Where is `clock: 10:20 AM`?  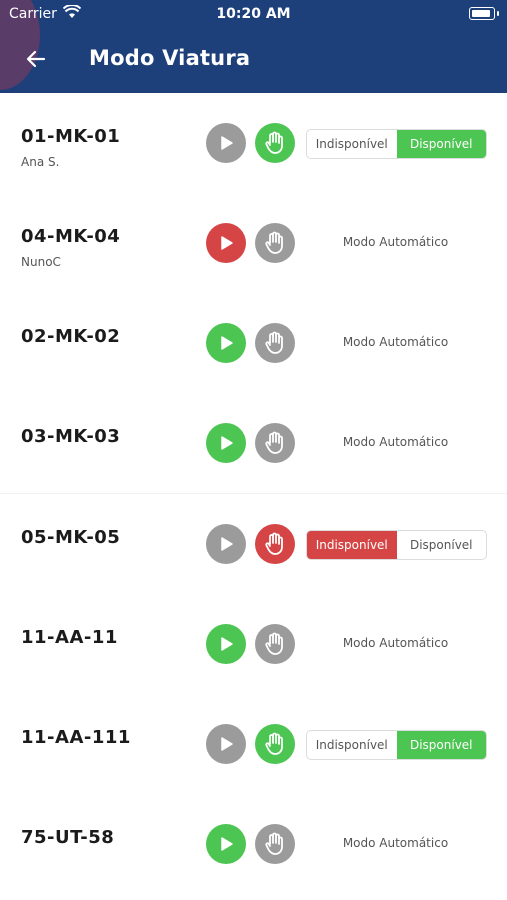
clock: 10:20 AM is located at coordinates (253, 14).